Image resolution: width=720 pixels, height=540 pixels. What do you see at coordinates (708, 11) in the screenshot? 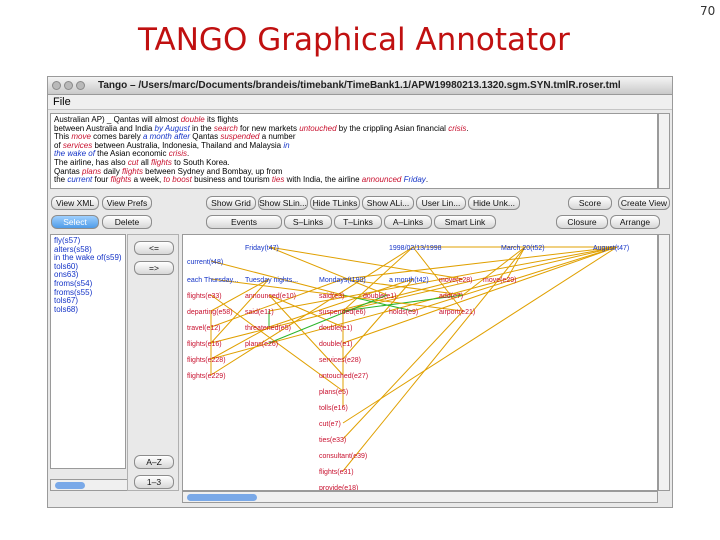
I see `slide-number: 70` at bounding box center [708, 11].